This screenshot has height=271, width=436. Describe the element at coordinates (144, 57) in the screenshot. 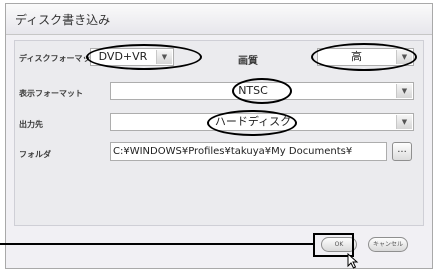

I see `highlight-disc-format` at that location.